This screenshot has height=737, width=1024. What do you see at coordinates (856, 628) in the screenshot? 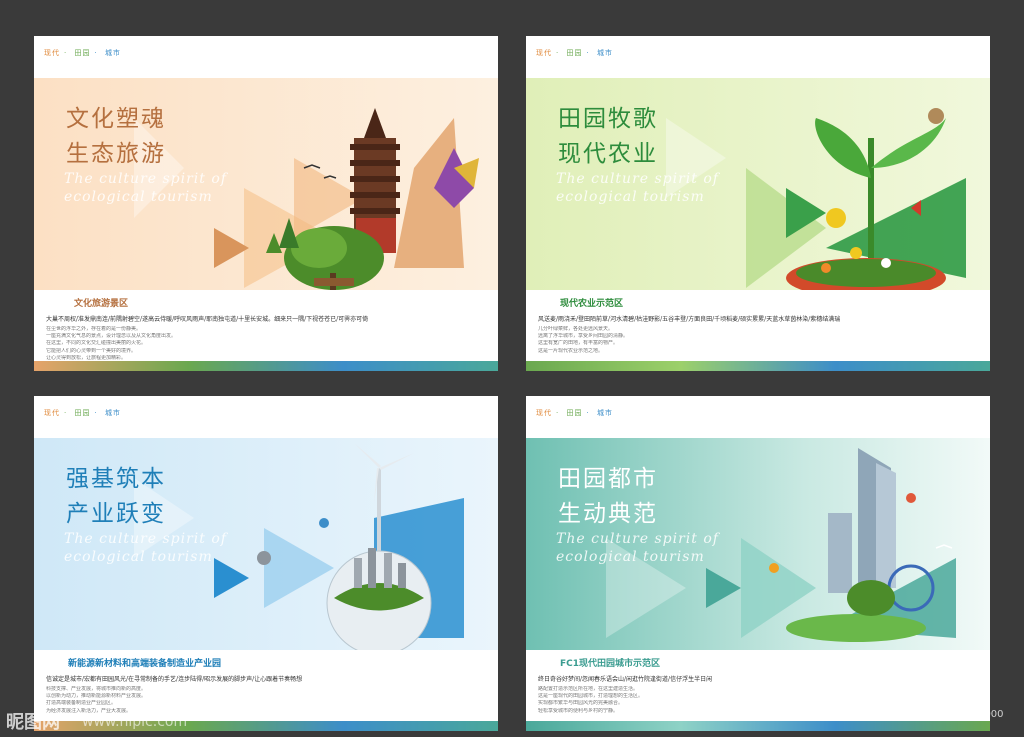
I see `lawn-icon` at bounding box center [856, 628].